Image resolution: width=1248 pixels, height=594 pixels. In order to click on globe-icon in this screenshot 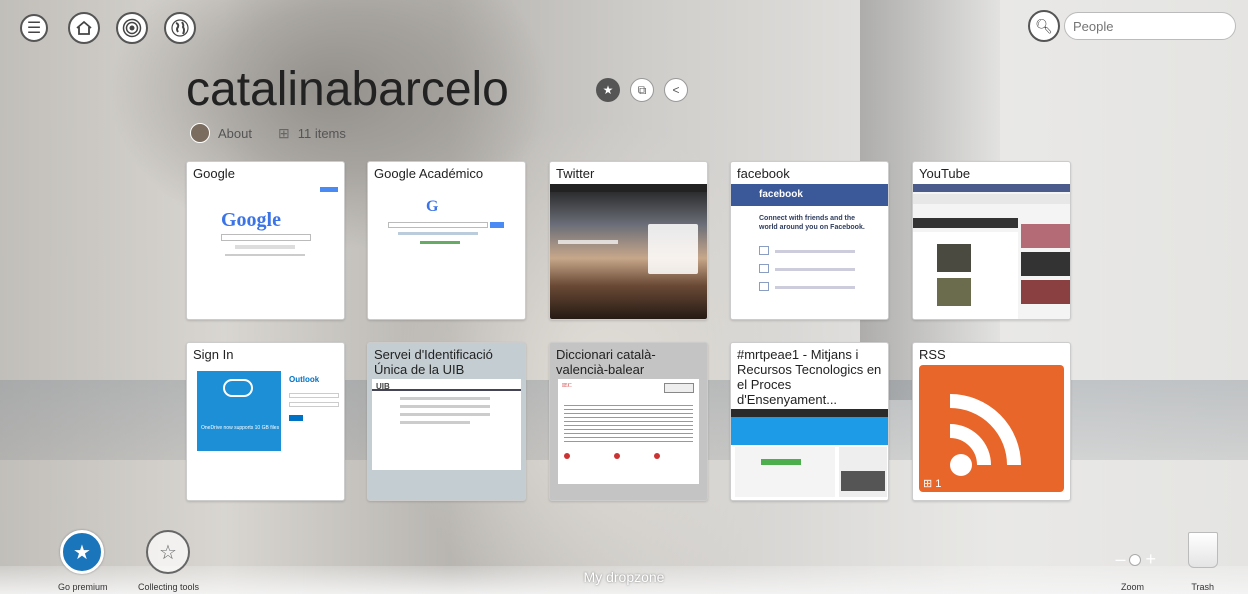, I will do `click(180, 28)`.